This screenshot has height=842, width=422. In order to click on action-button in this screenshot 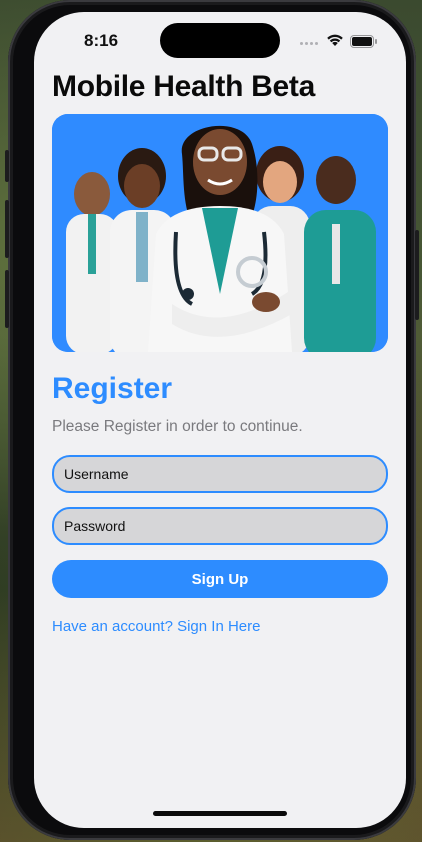, I will do `click(7, 166)`.